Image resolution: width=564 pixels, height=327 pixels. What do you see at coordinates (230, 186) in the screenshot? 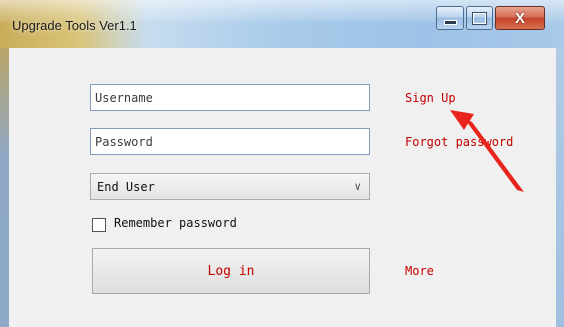
I see `user-role-select: End User ∨` at bounding box center [230, 186].